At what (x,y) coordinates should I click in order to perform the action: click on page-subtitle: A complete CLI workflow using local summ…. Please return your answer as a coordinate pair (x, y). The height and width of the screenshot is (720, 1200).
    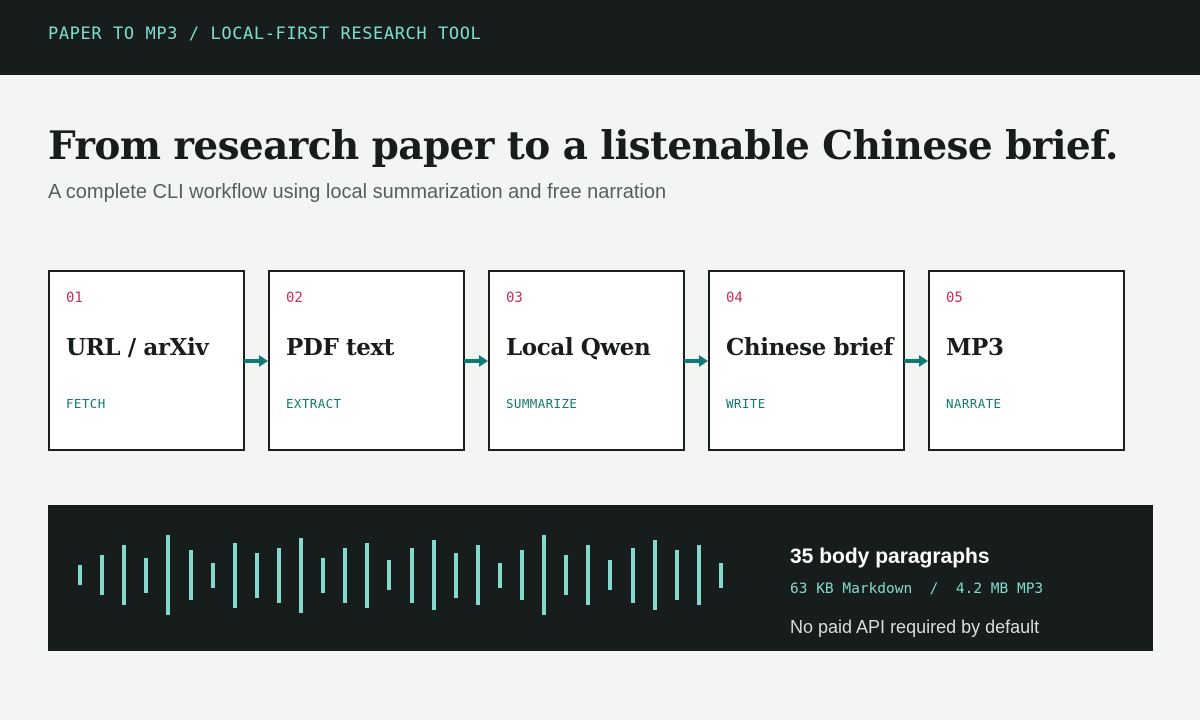
    Looking at the image, I should click on (357, 192).